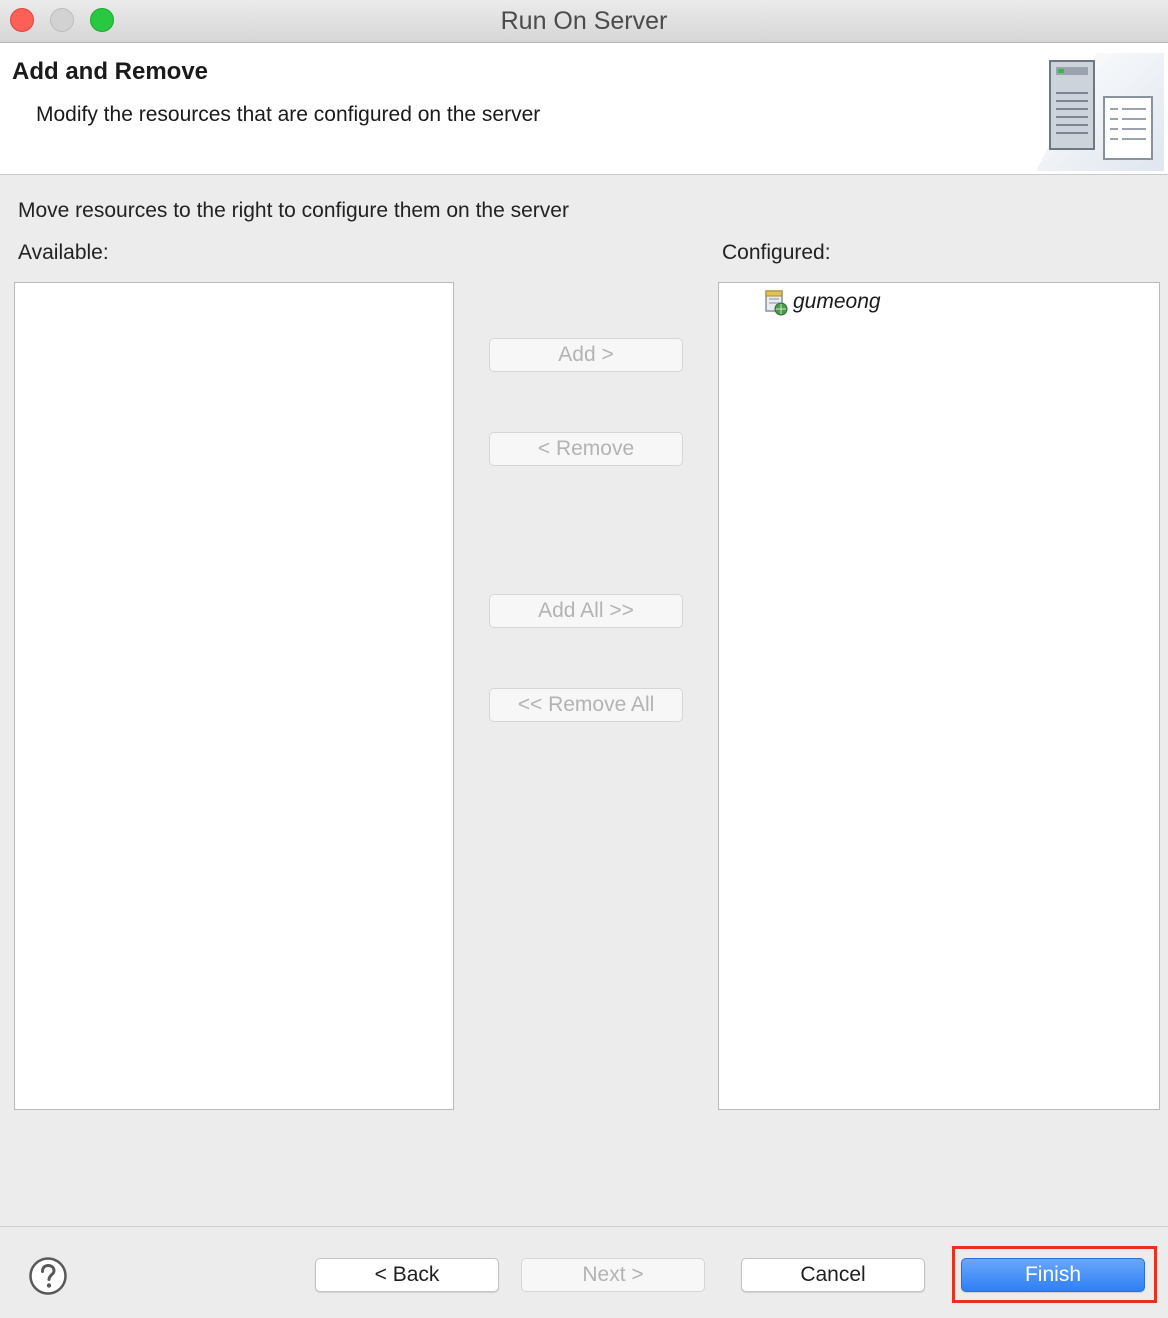 The height and width of the screenshot is (1318, 1168). What do you see at coordinates (837, 301) in the screenshot?
I see `configured-item-label: gumeong` at bounding box center [837, 301].